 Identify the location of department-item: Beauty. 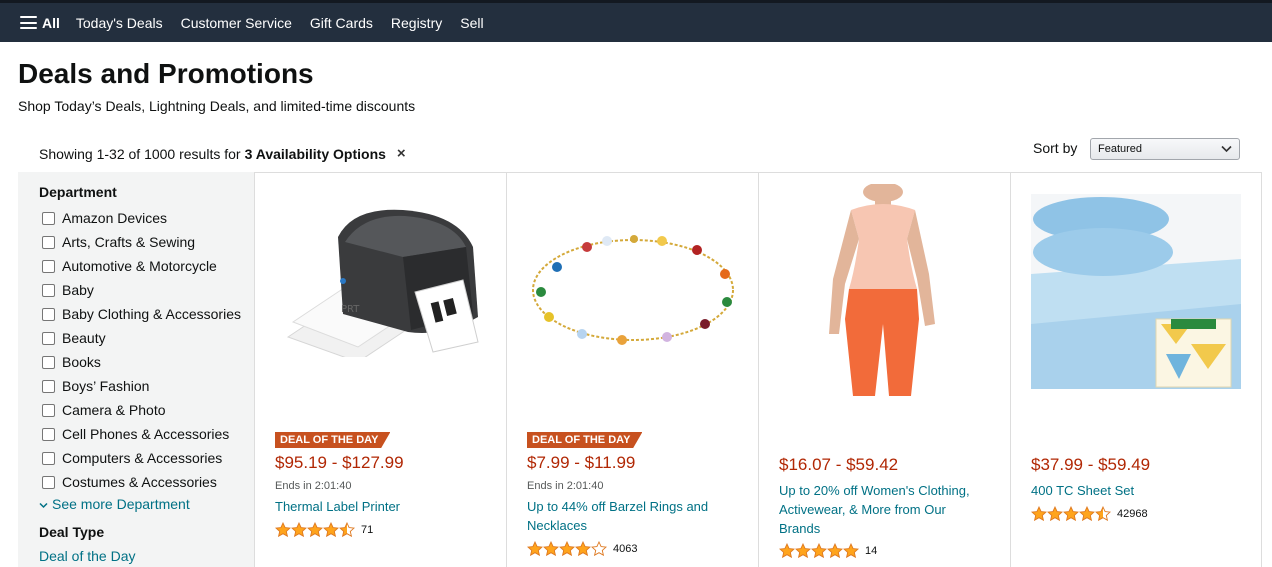
(141, 338).